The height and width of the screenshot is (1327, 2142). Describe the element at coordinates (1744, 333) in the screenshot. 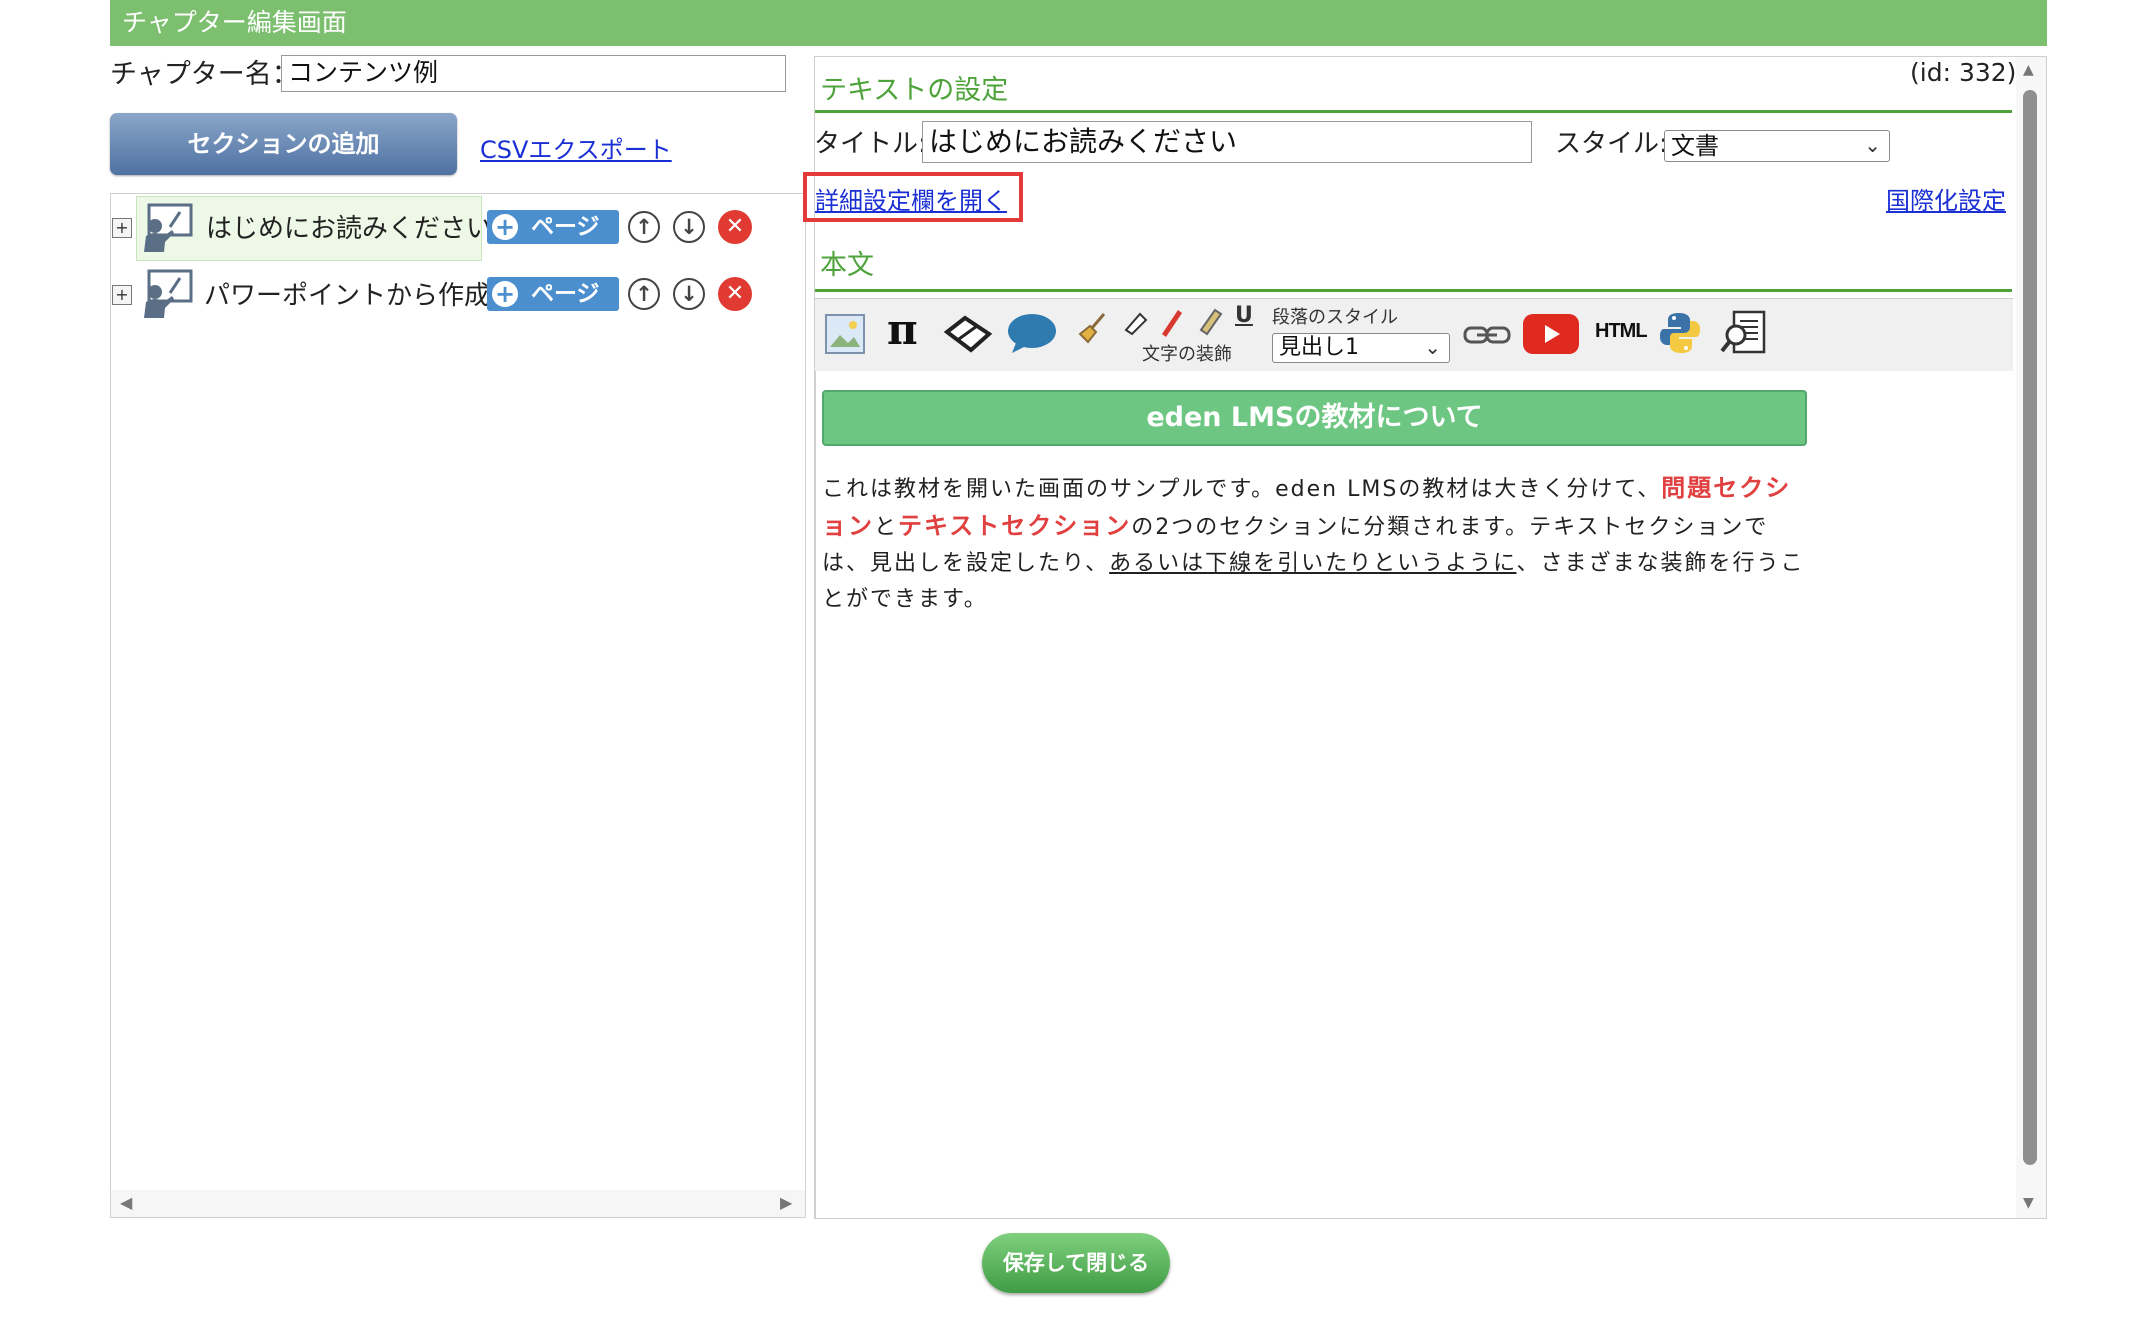

I see `search-document-icon` at that location.